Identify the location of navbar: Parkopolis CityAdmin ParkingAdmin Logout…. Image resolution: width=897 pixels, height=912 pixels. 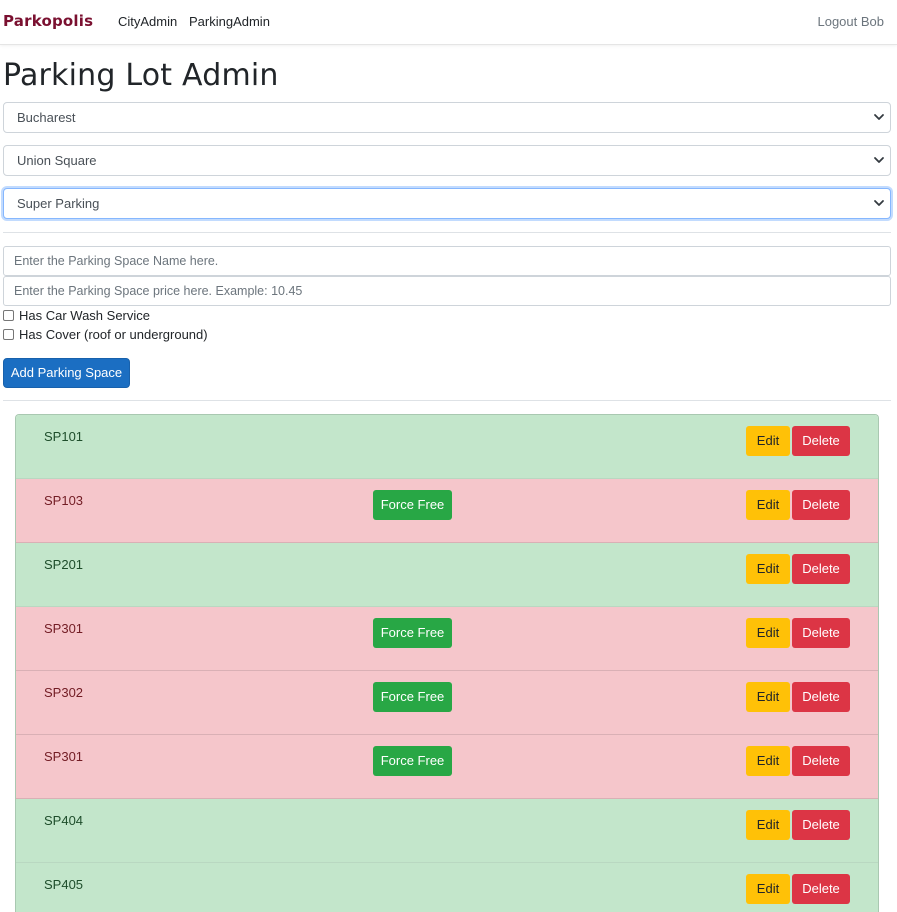
(448, 22).